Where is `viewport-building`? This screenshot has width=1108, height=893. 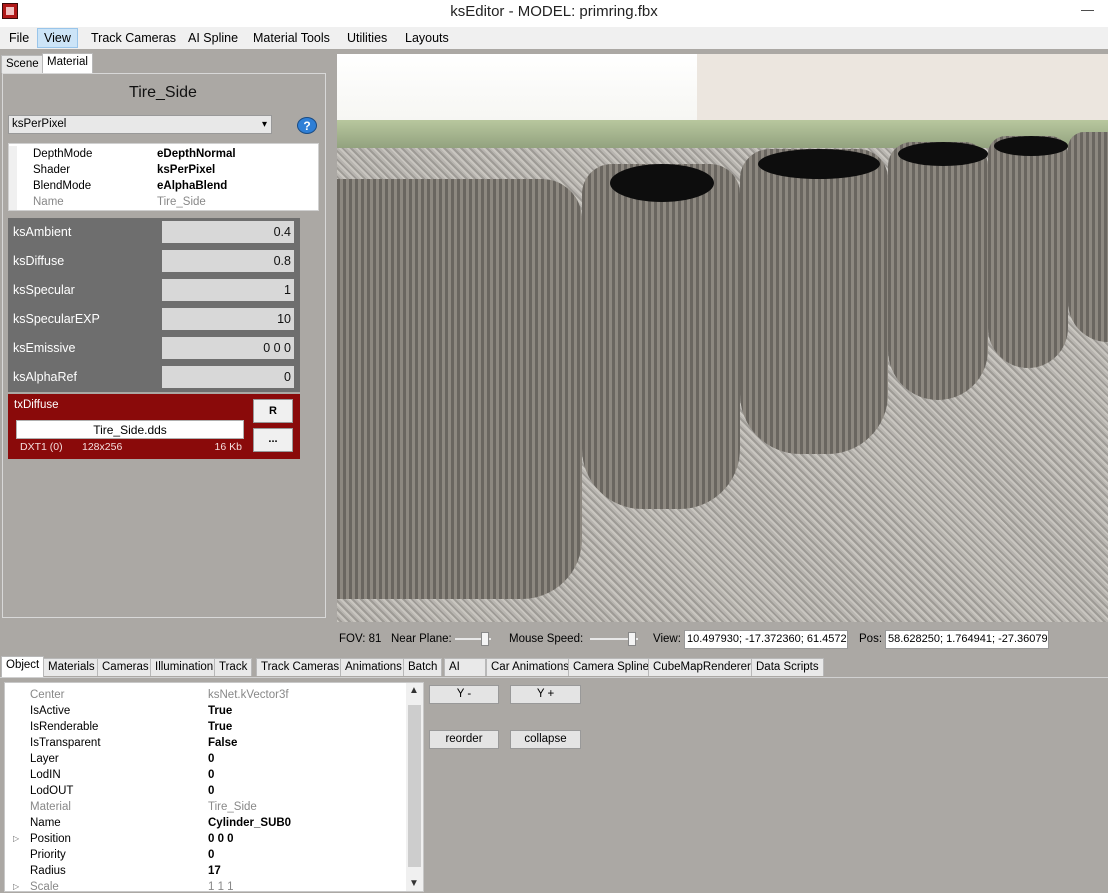 viewport-building is located at coordinates (902, 87).